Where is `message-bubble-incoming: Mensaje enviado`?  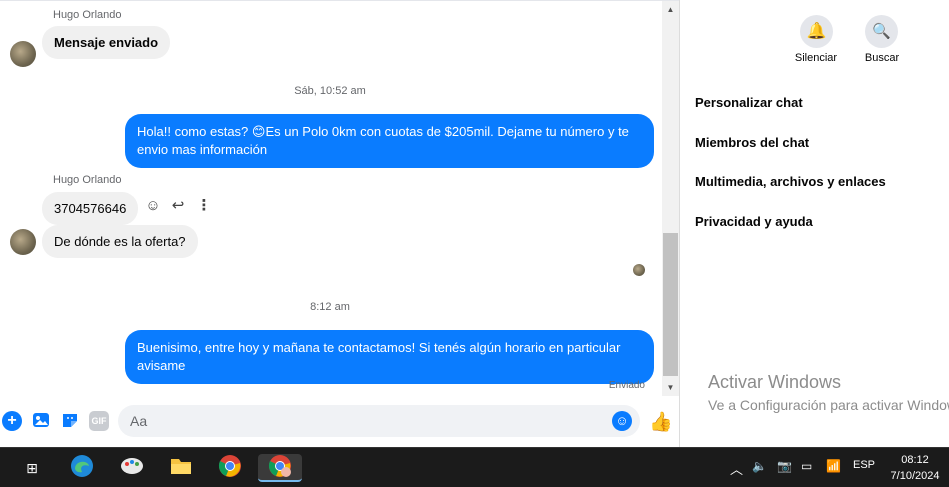
message-bubble-incoming: Mensaje enviado is located at coordinates (106, 42).